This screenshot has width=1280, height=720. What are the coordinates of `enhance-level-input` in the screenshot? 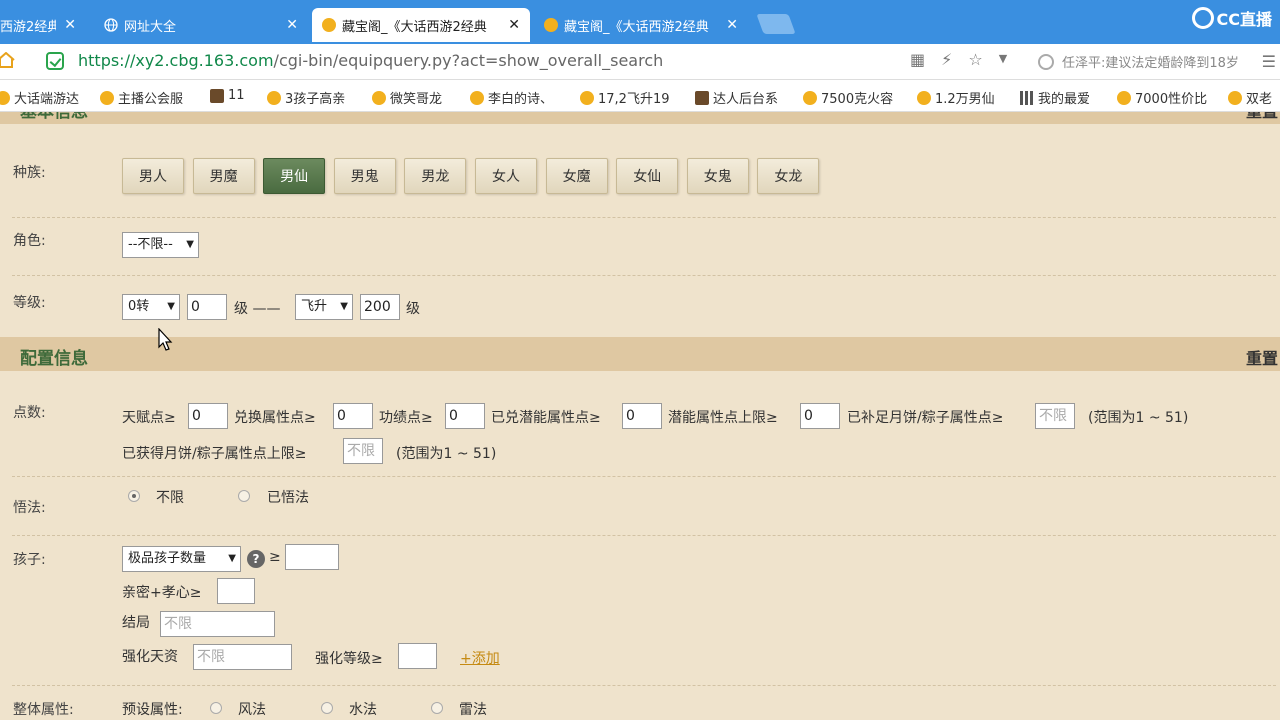 It's located at (417, 656).